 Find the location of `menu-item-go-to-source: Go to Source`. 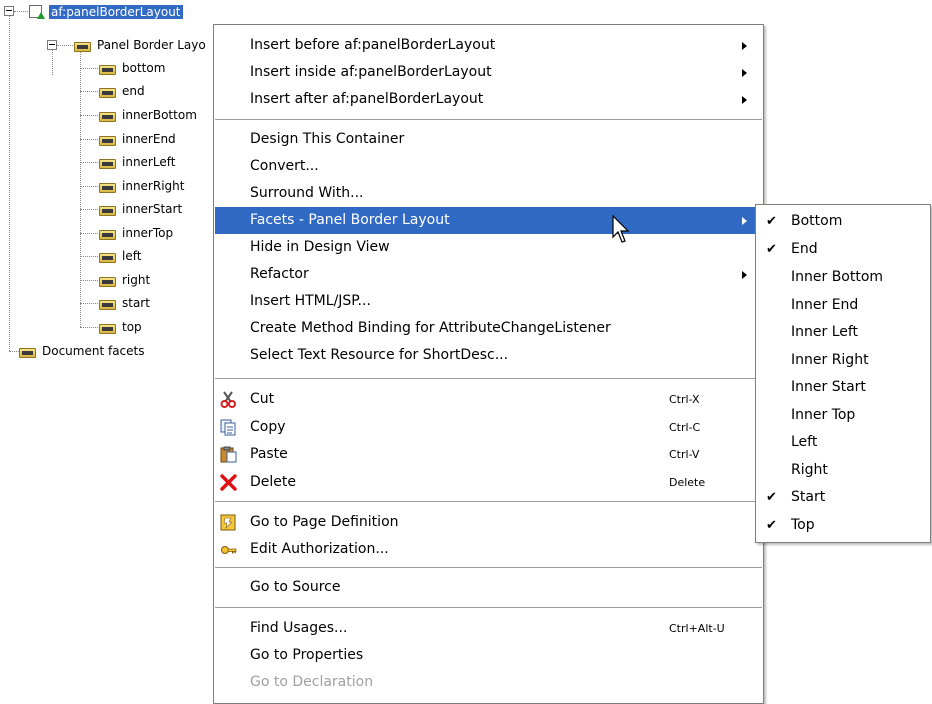

menu-item-go-to-source: Go to Source is located at coordinates (488, 587).